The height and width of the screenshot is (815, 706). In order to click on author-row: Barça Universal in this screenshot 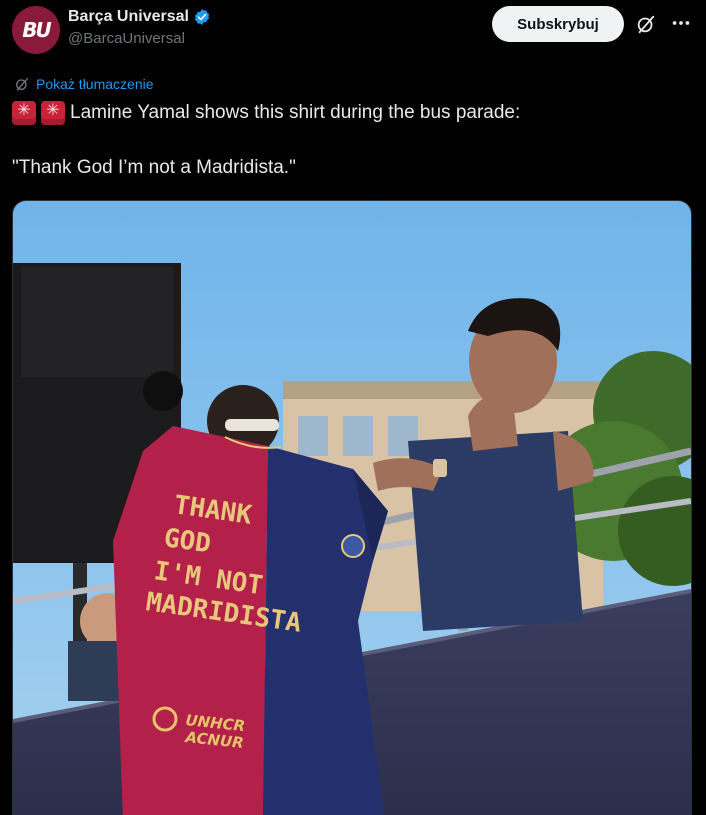, I will do `click(139, 17)`.